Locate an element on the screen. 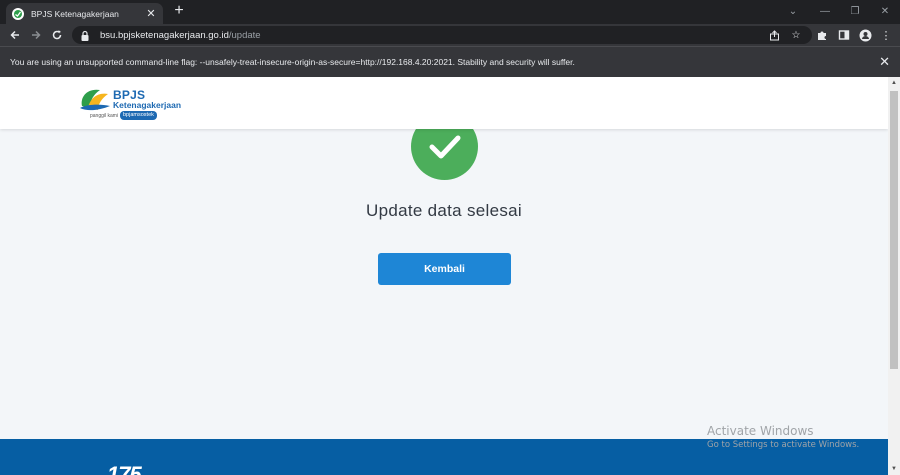 The width and height of the screenshot is (900, 475). scroll-up-arrow-icon: ▲ is located at coordinates (894, 83).